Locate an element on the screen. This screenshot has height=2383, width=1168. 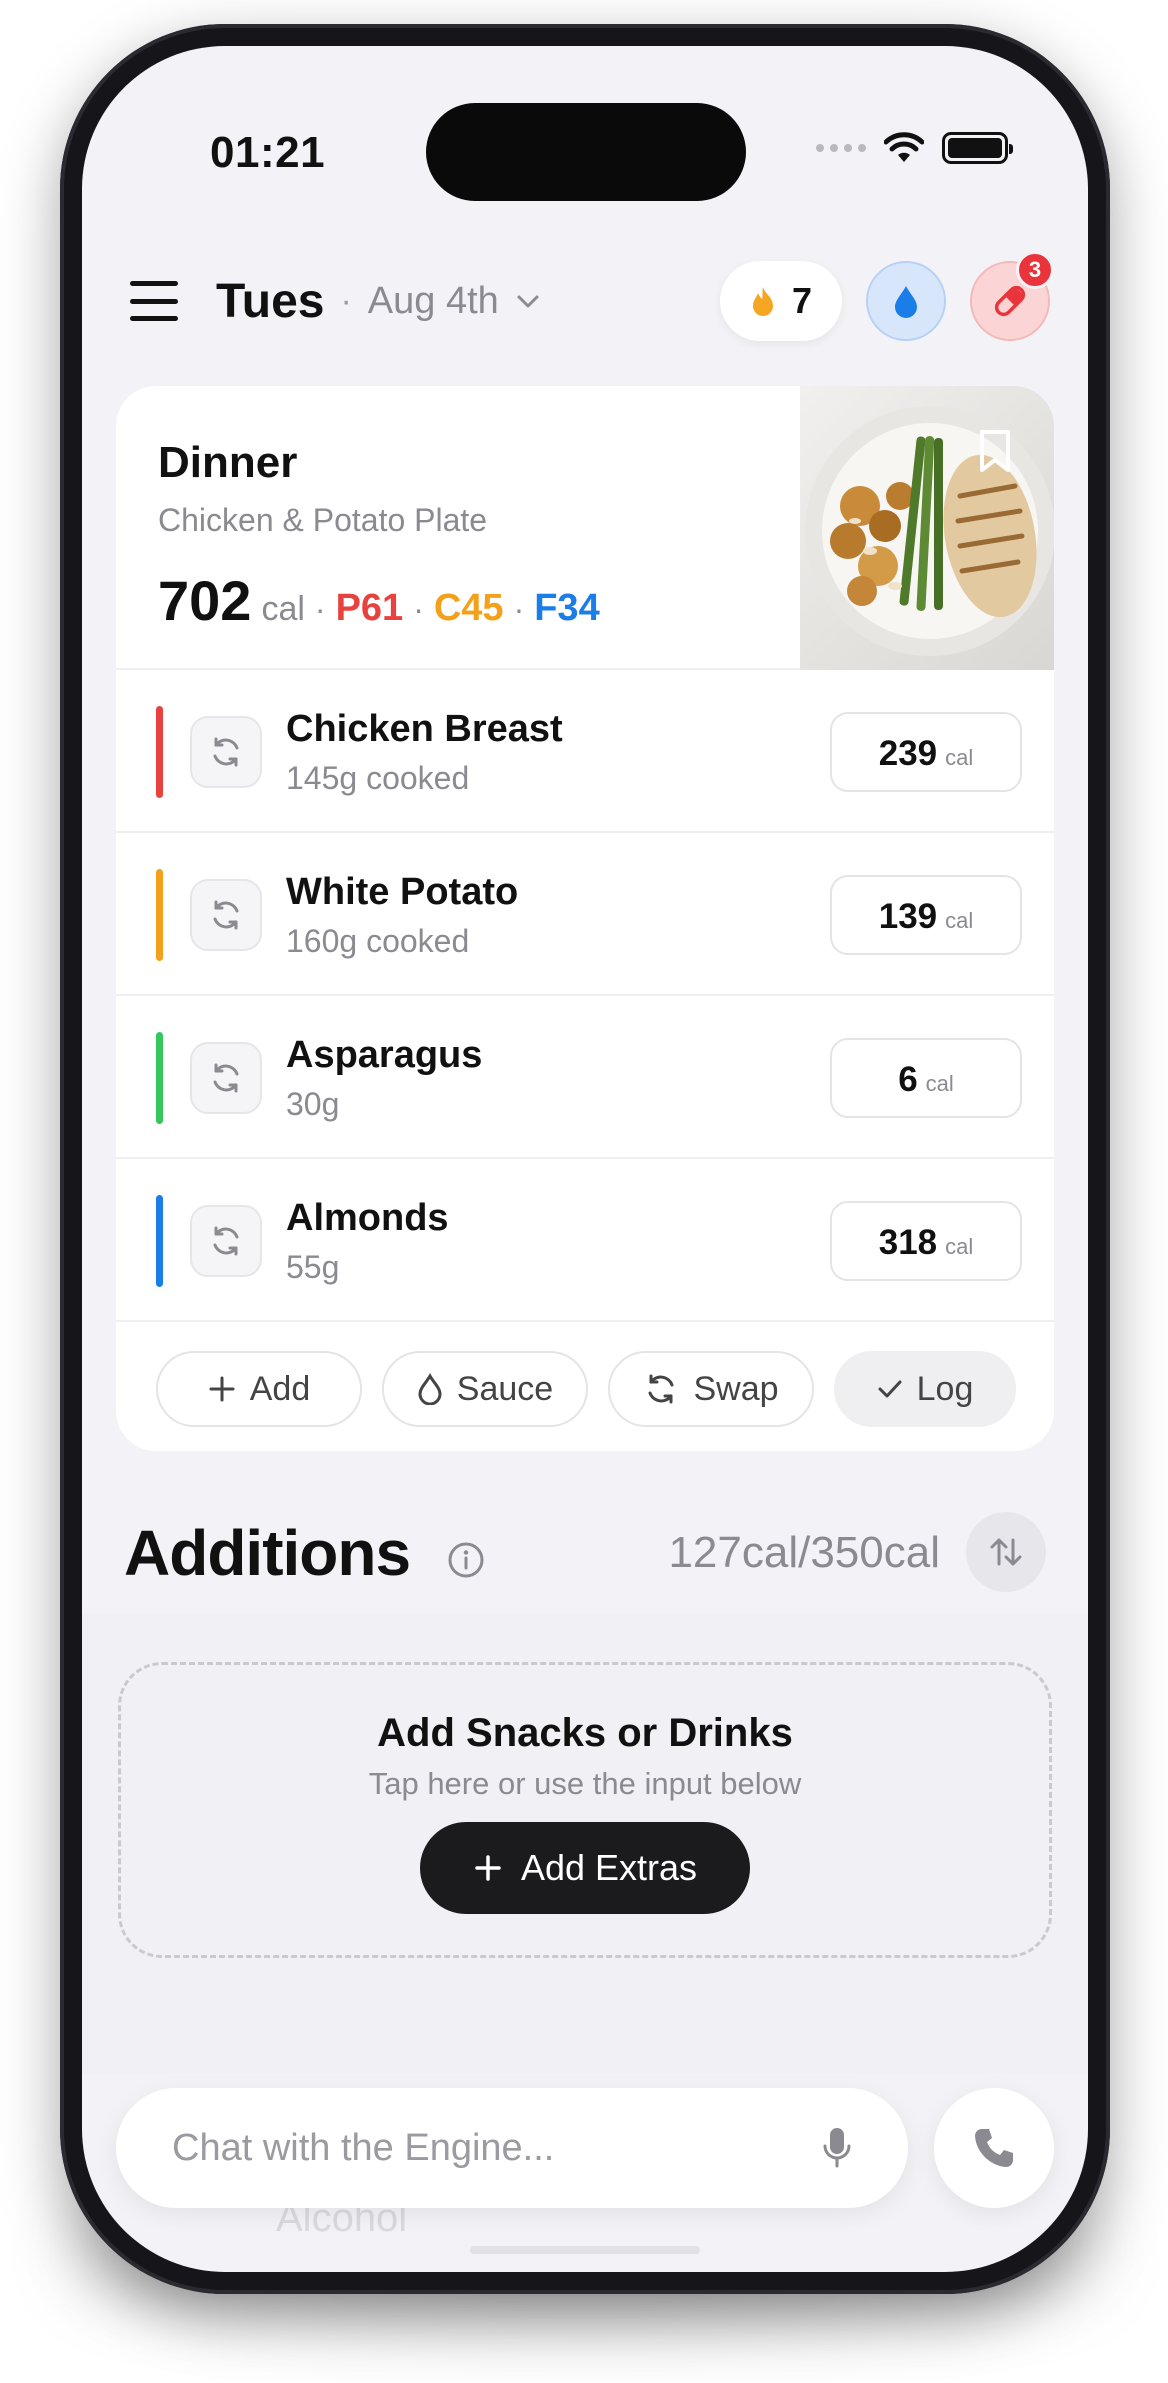
food-calories-box: 139 cal is located at coordinates (926, 915).